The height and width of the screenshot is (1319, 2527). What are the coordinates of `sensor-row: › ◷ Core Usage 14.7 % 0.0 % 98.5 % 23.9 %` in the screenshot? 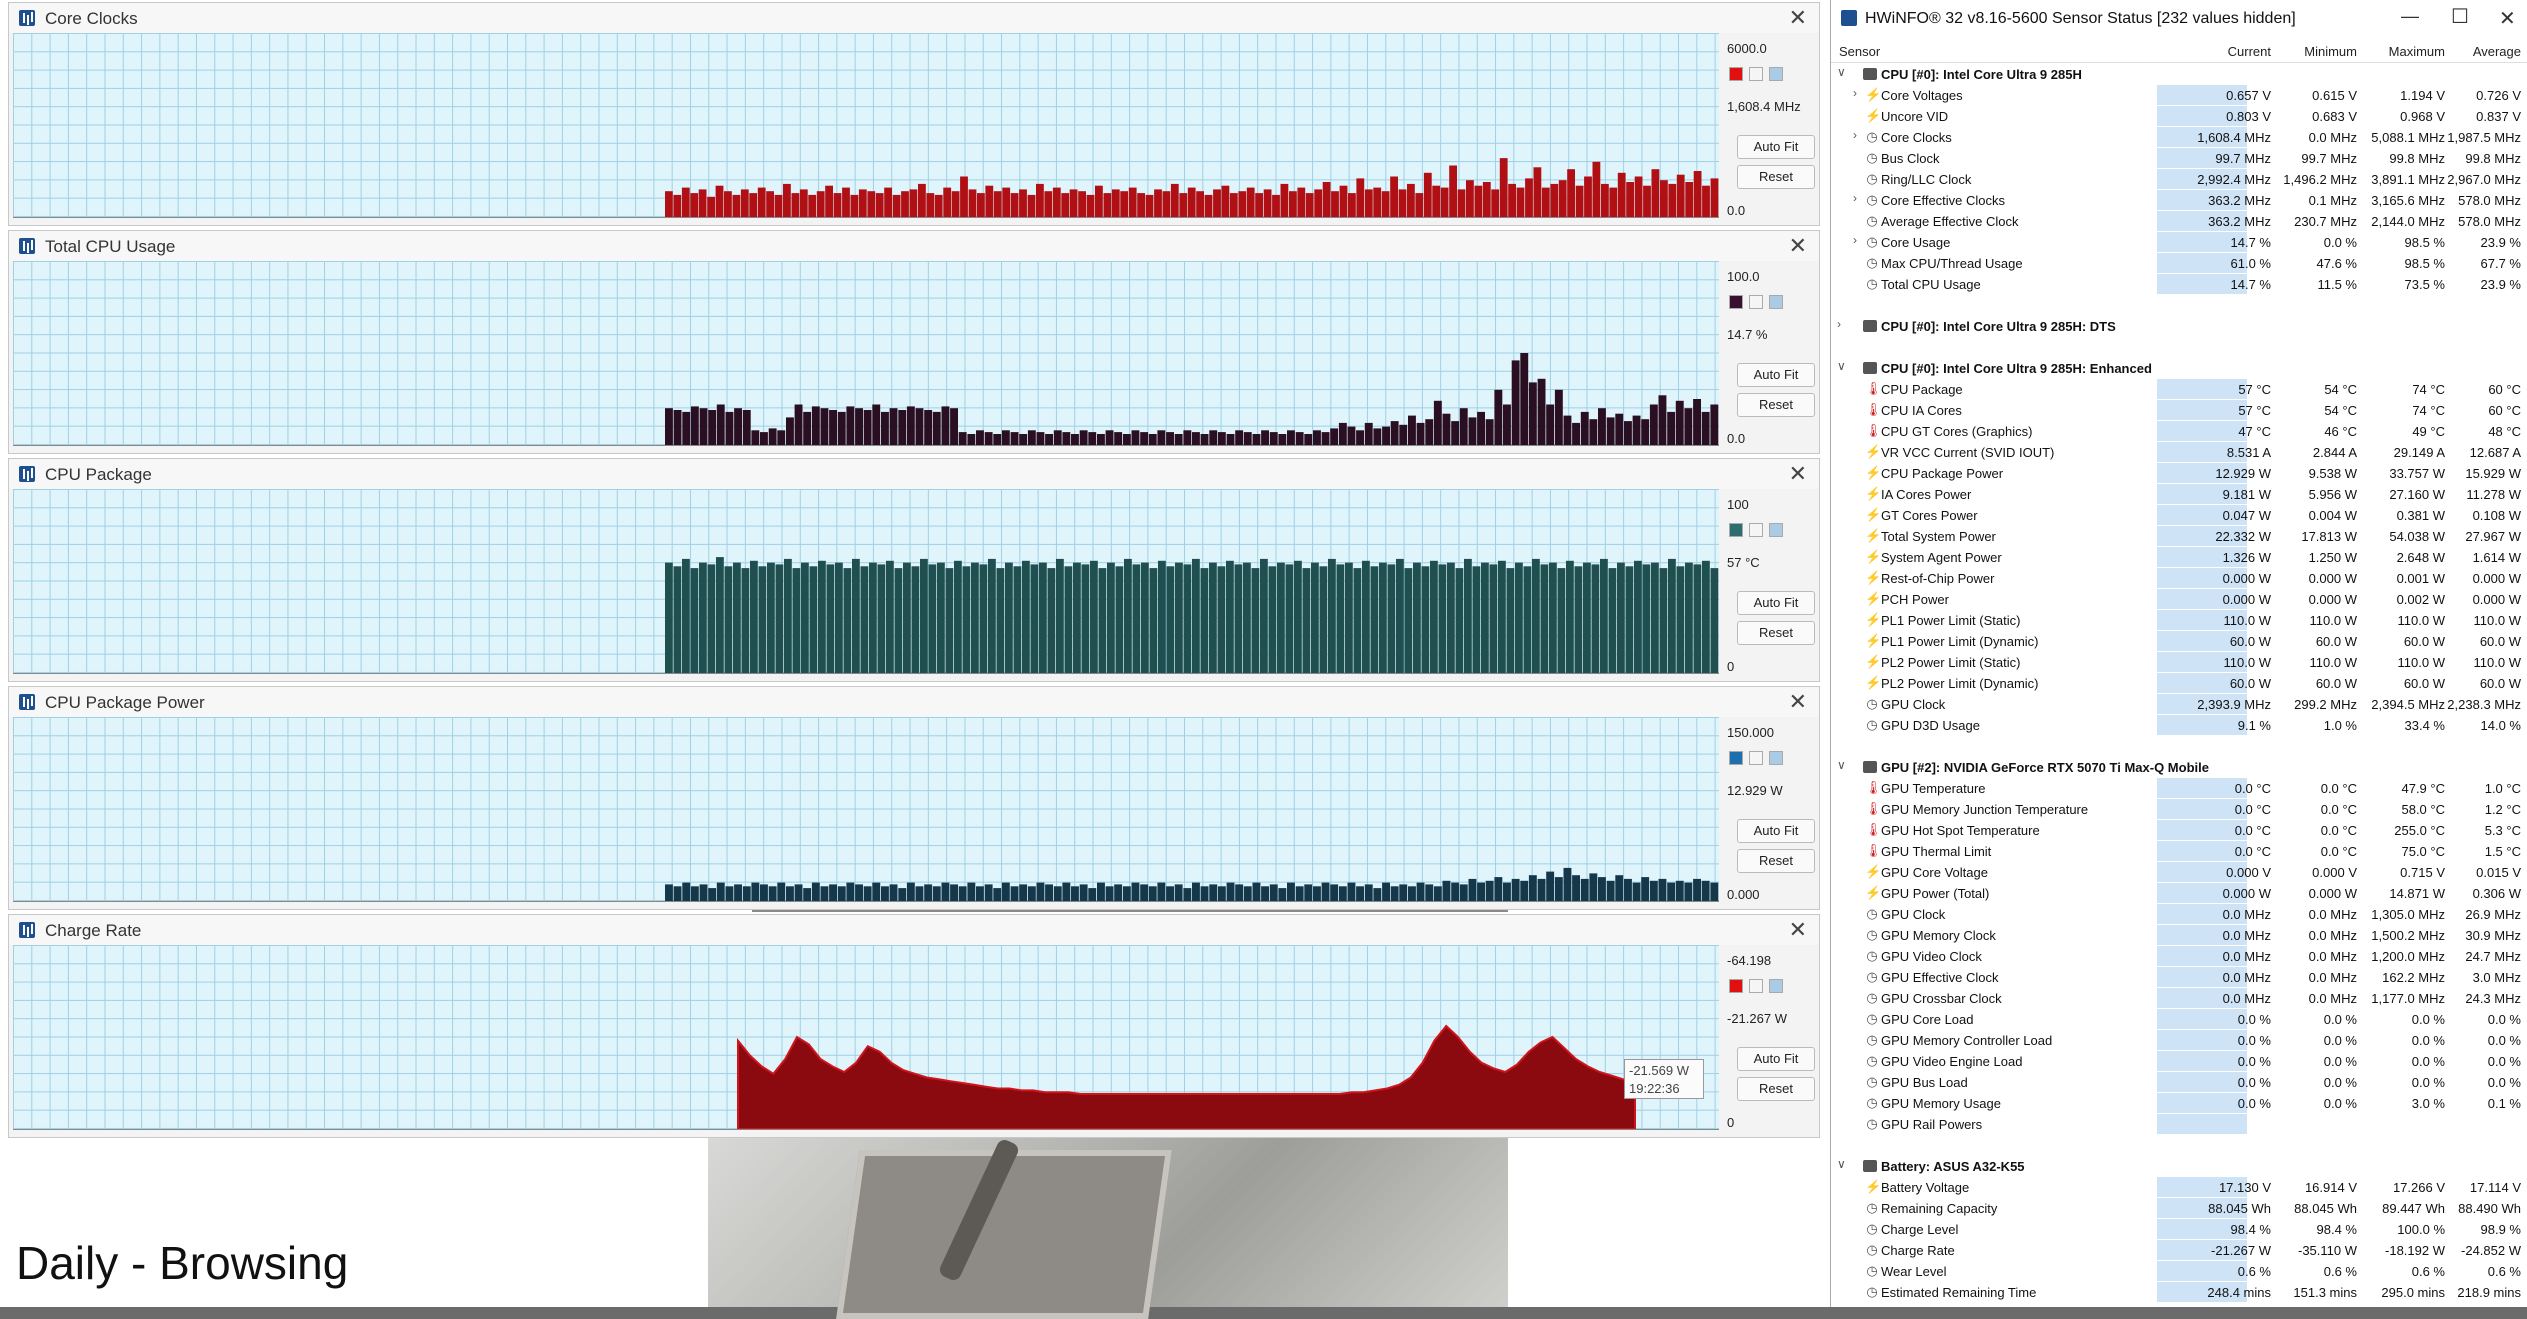 It's located at (2179, 242).